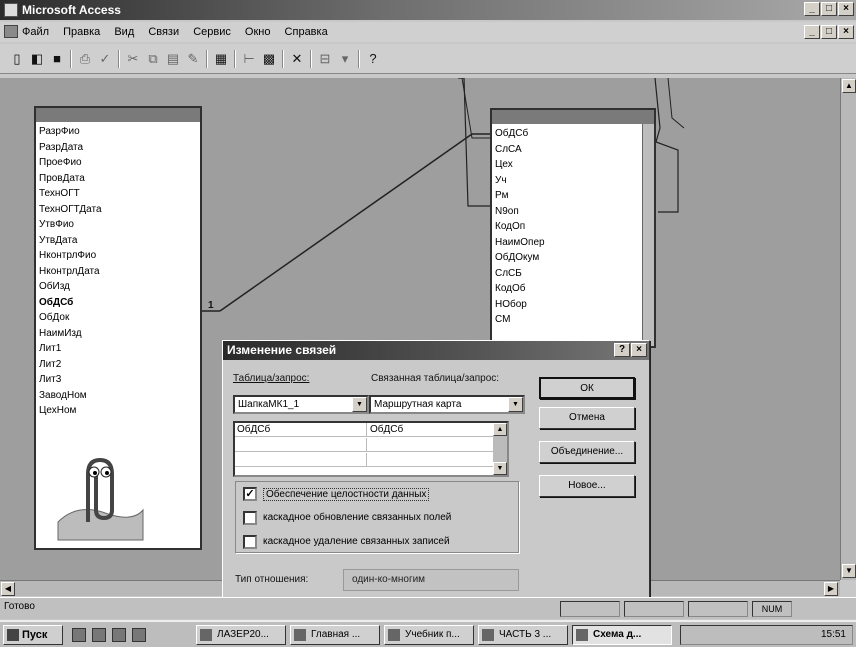 The image size is (856, 647). I want to click on table-route-card-scrollbar, so click(648, 235).